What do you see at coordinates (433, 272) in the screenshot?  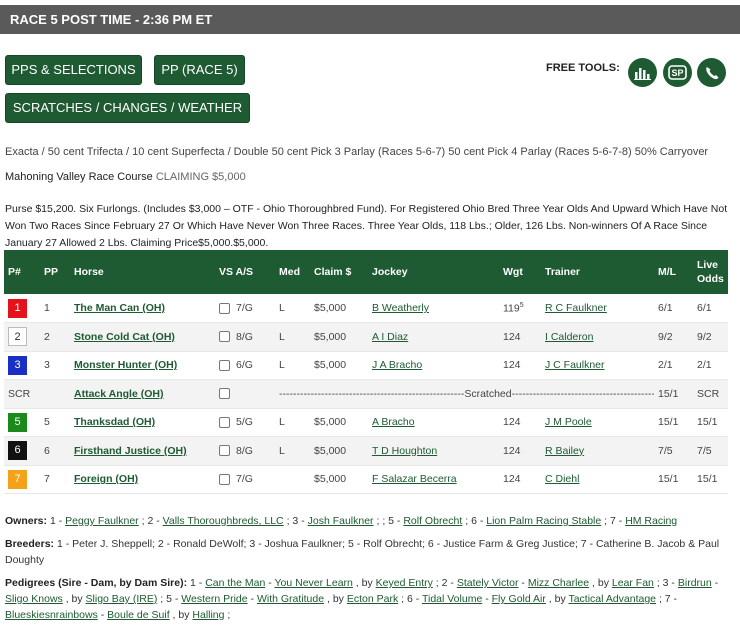 I see `col-jockey: Jockey` at bounding box center [433, 272].